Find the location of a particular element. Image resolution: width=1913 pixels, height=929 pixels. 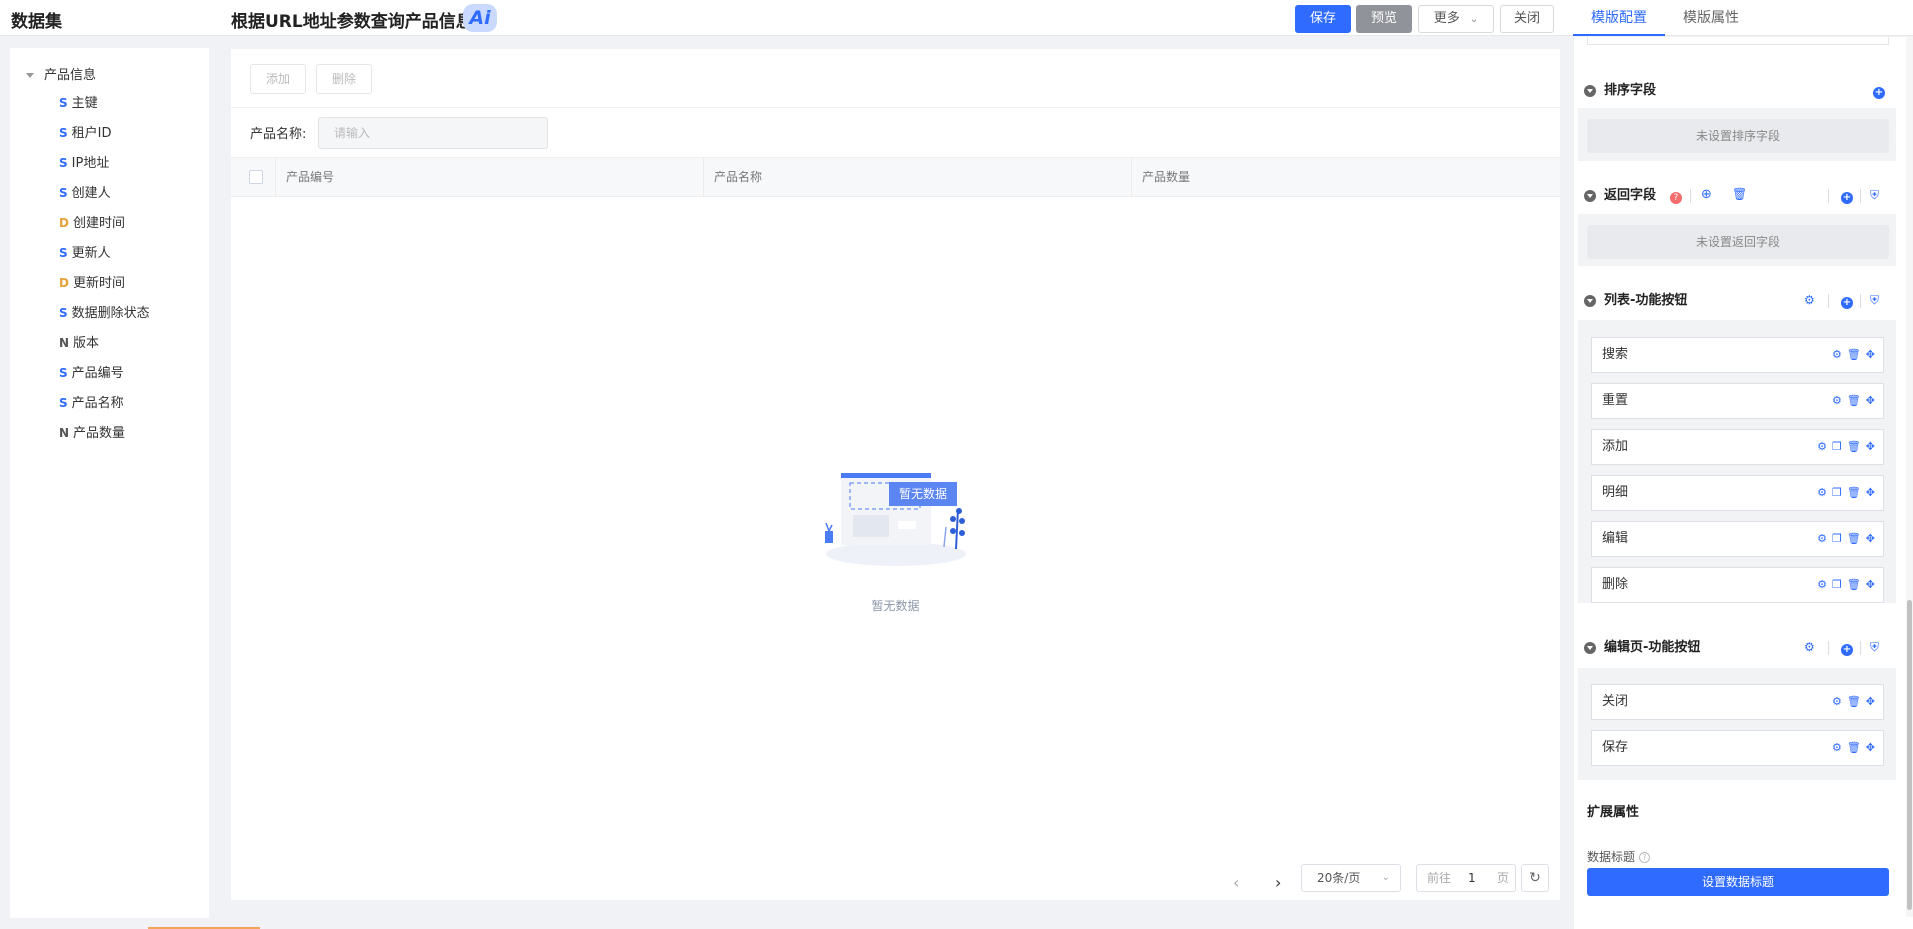

ai-assistant-button: Ai is located at coordinates (480, 18).